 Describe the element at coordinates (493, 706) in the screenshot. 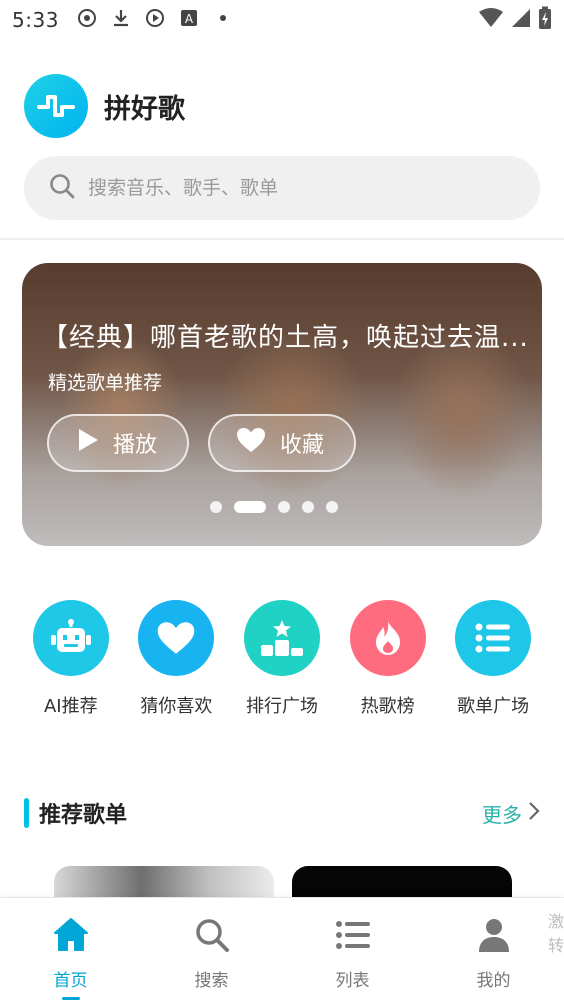

I see `category-label: 歌单广场` at that location.